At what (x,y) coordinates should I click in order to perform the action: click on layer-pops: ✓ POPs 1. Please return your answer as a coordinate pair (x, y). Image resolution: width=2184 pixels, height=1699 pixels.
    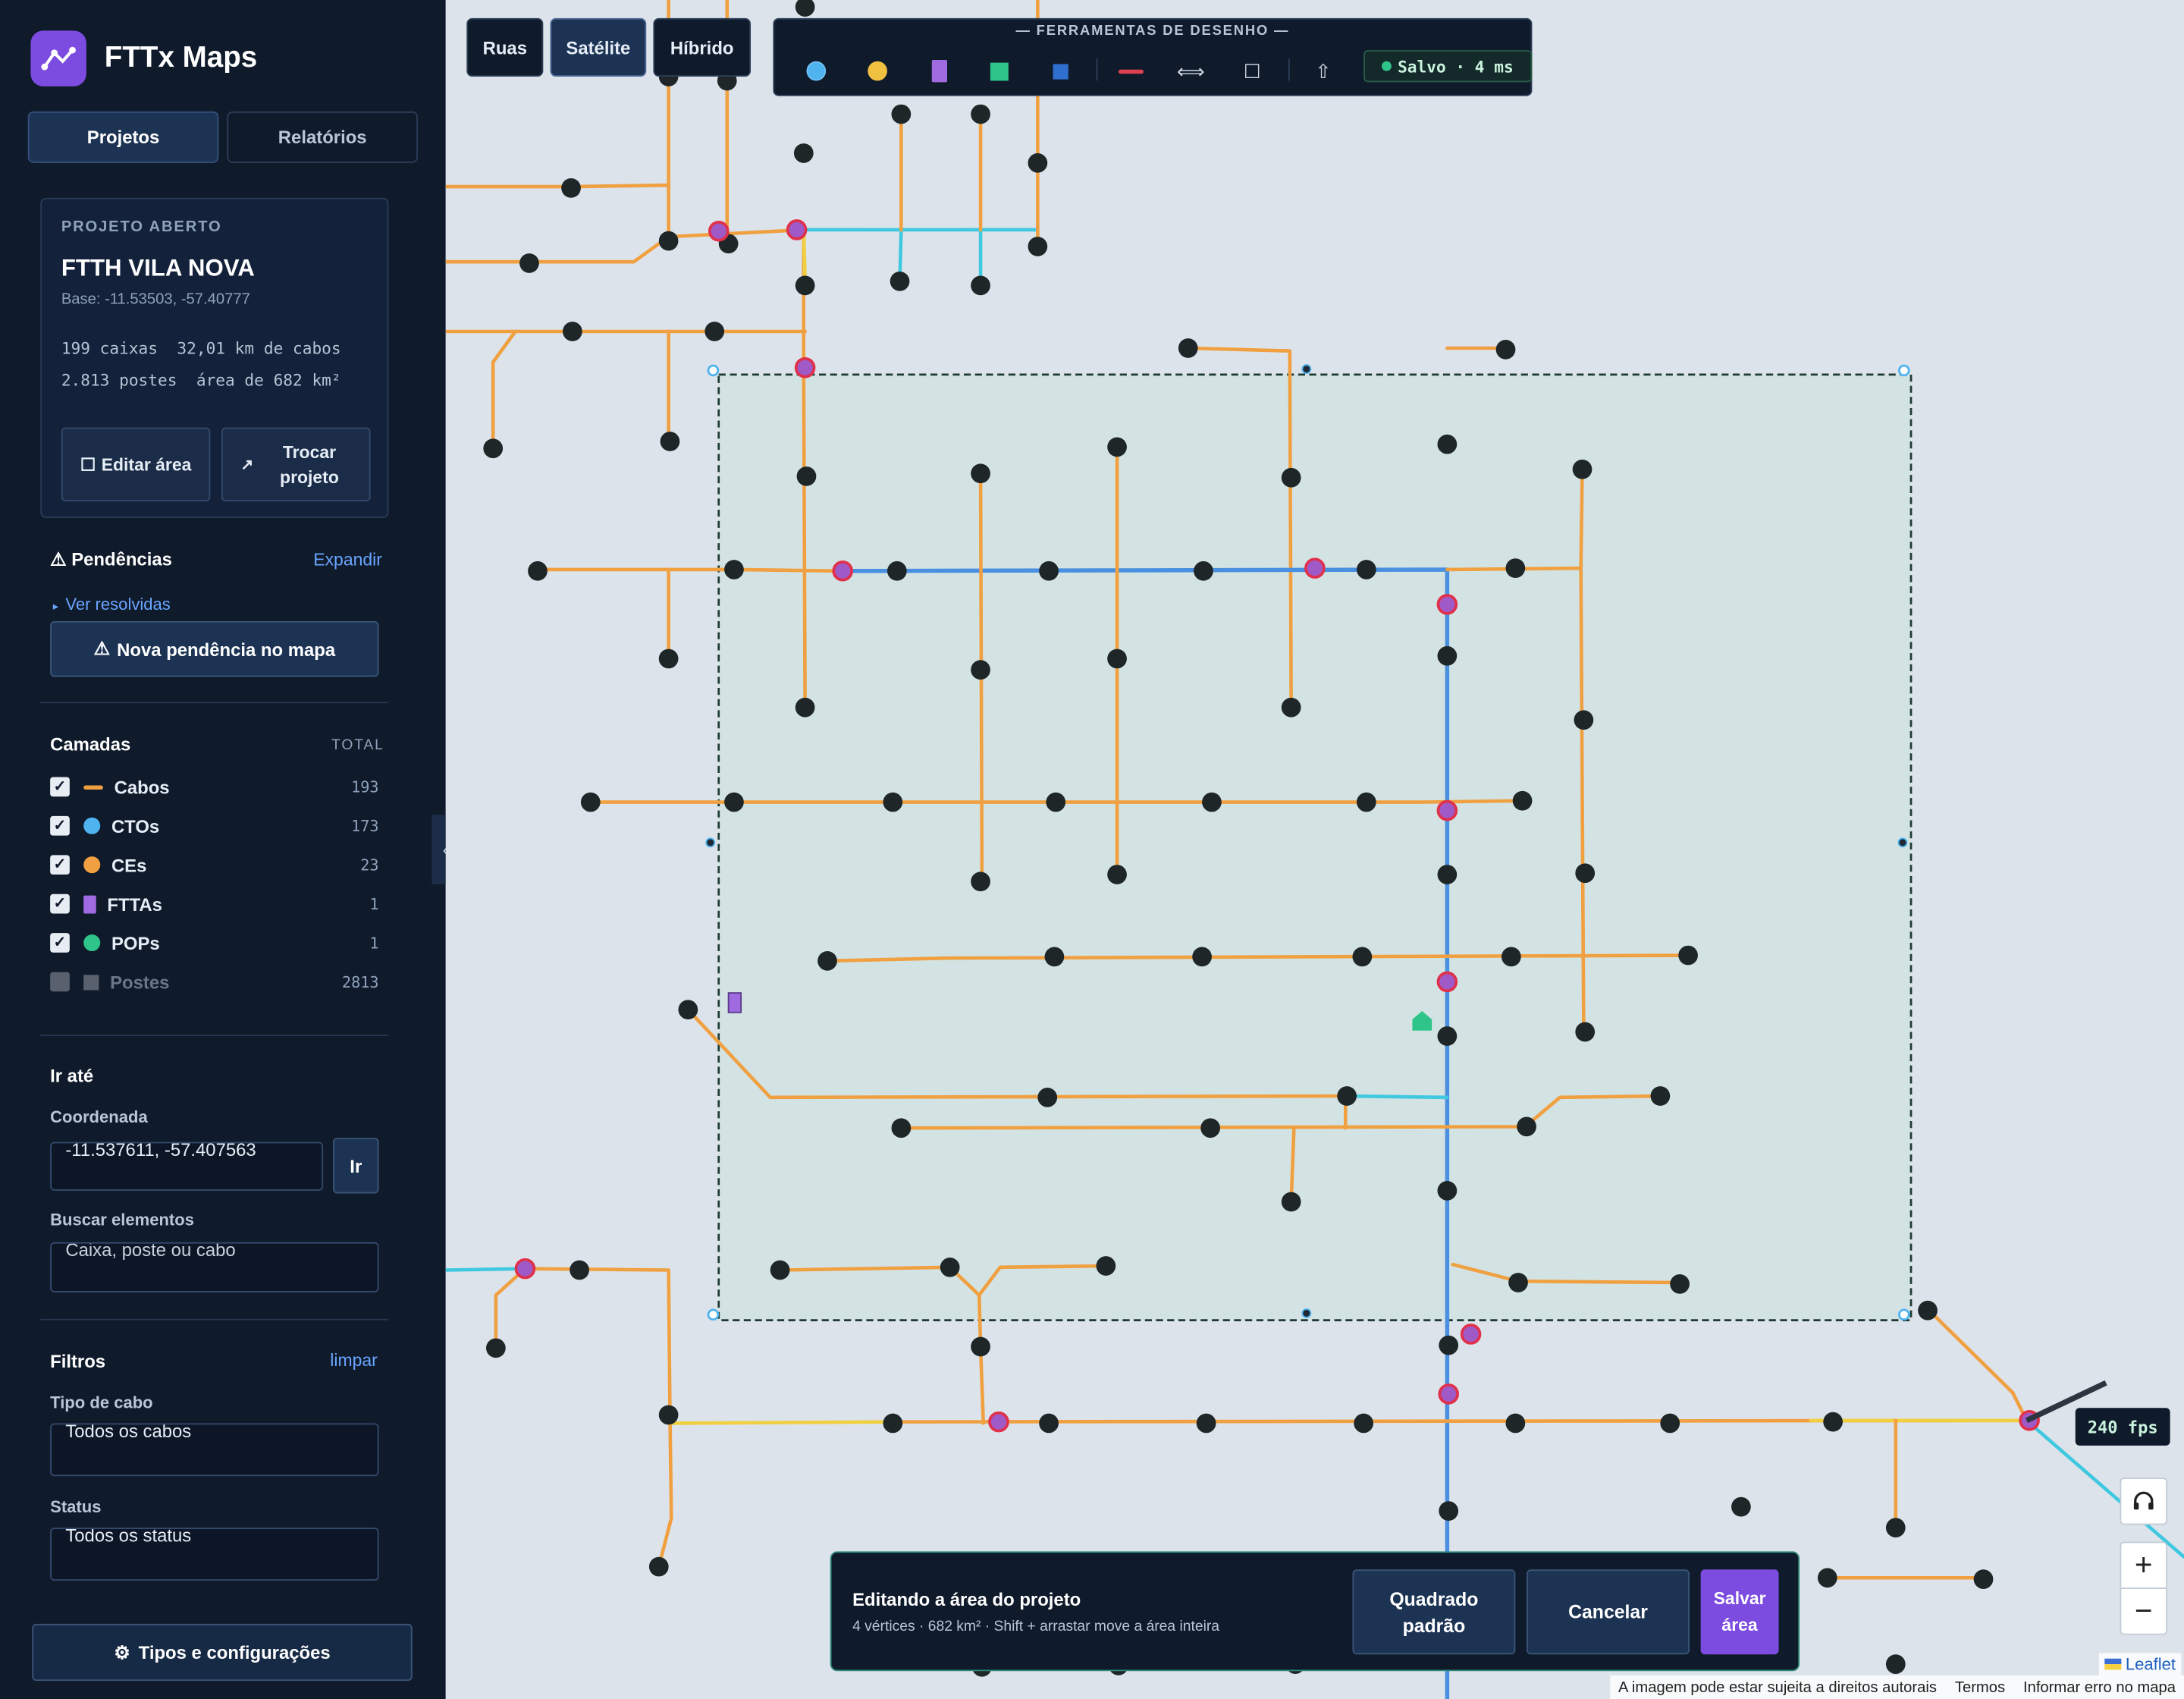
    Looking at the image, I should click on (214, 943).